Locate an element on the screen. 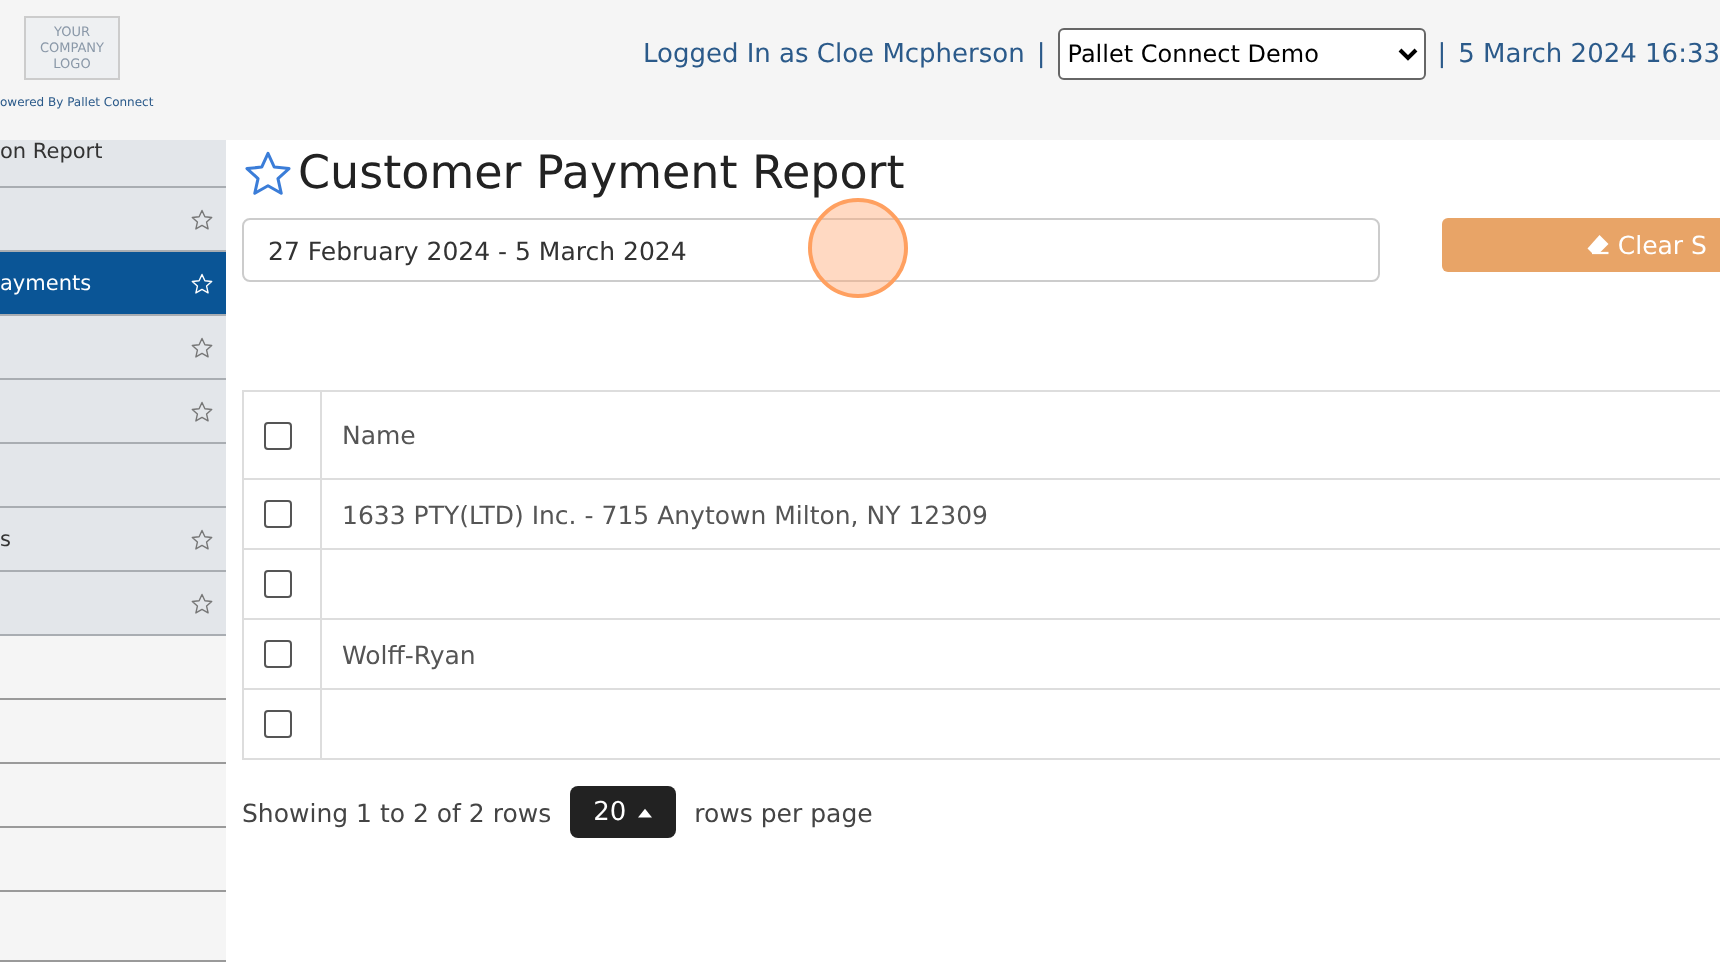 Image resolution: width=1720 pixels, height=962 pixels. sidebar-item: on Report is located at coordinates (113, 164).